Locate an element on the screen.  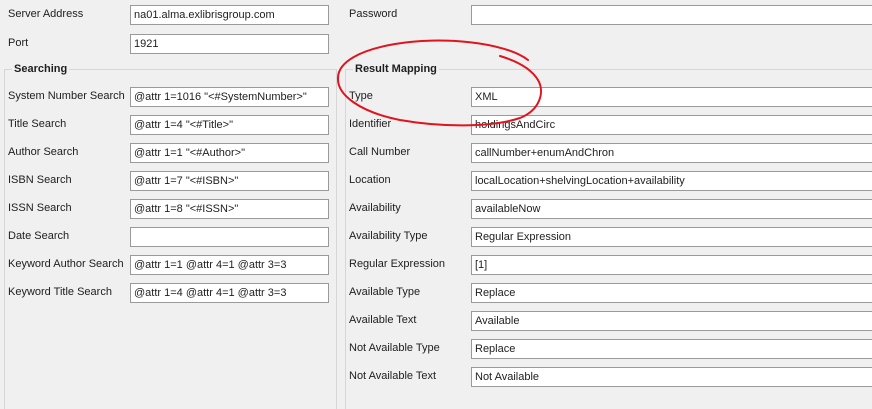
isbn-search-field: @attr 1=7 "<#ISBN>" is located at coordinates (229, 181).